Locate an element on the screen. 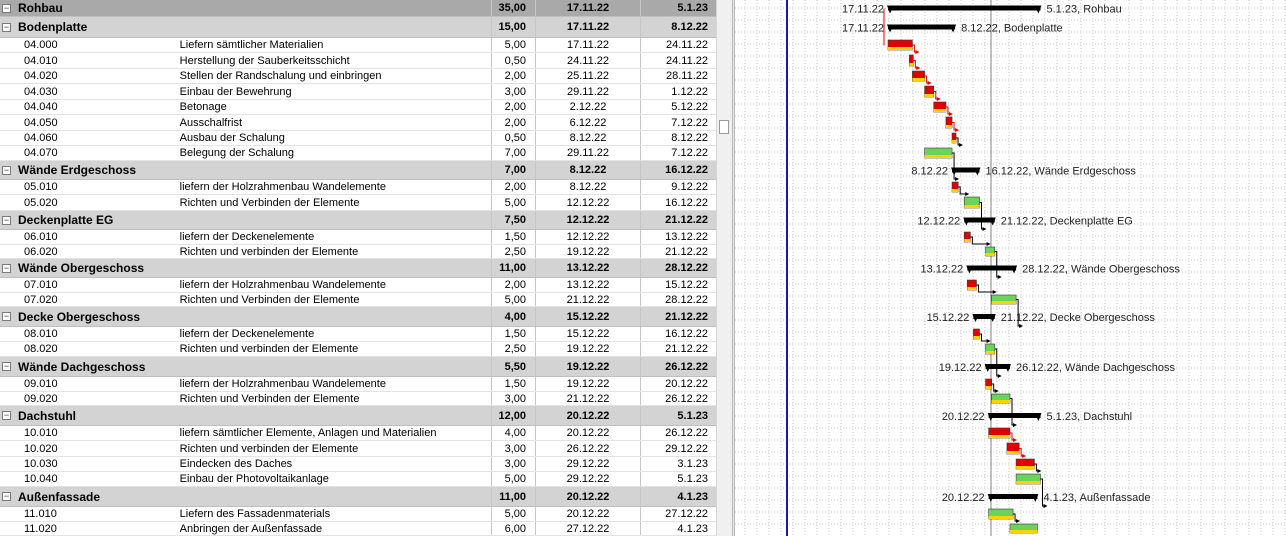 This screenshot has width=1286, height=536. table-row: 04.040 Betonage 2,00 2.12.22 5.12.22 is located at coordinates (358, 107).